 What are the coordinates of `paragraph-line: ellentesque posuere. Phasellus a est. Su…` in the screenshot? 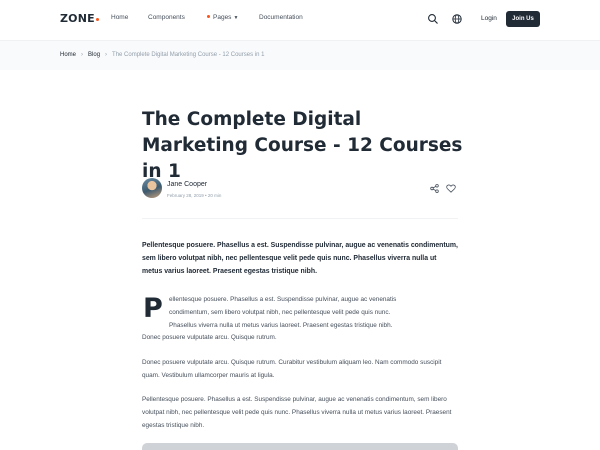 It's located at (283, 299).